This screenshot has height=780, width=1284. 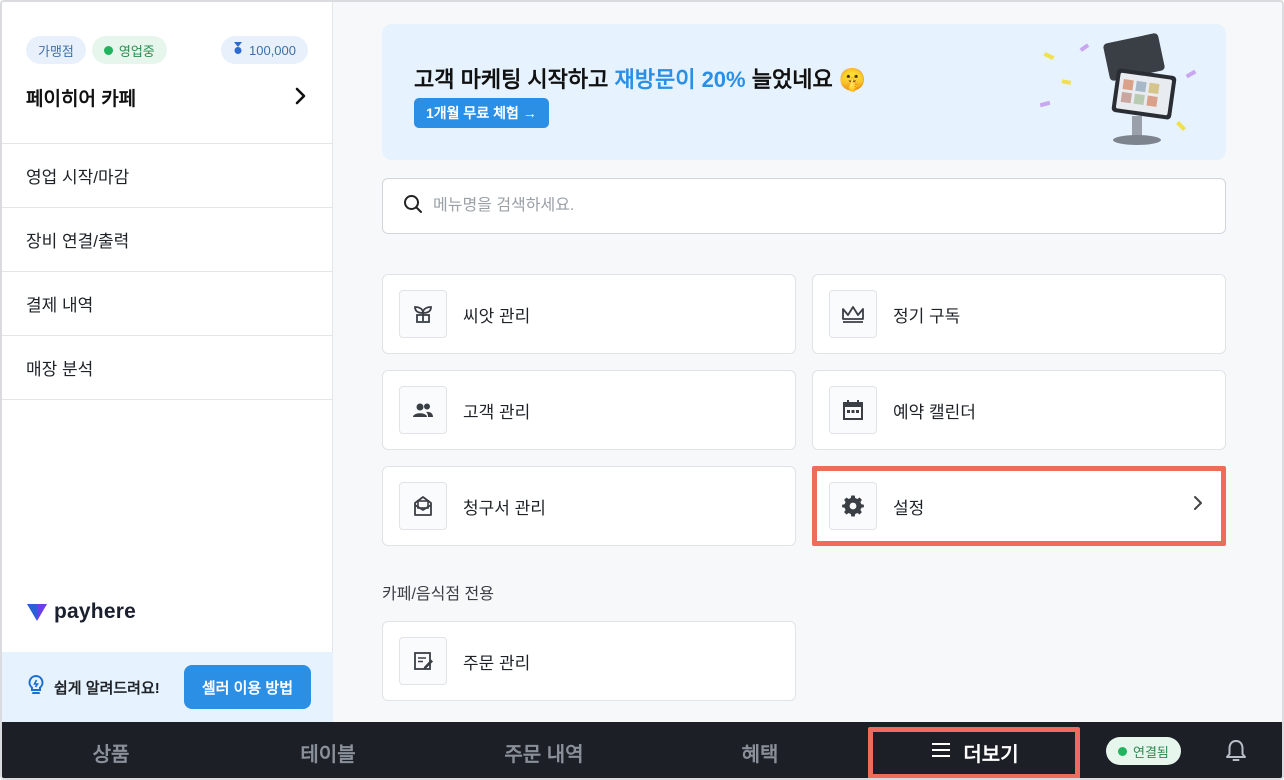 What do you see at coordinates (853, 506) in the screenshot?
I see `gear-icon` at bounding box center [853, 506].